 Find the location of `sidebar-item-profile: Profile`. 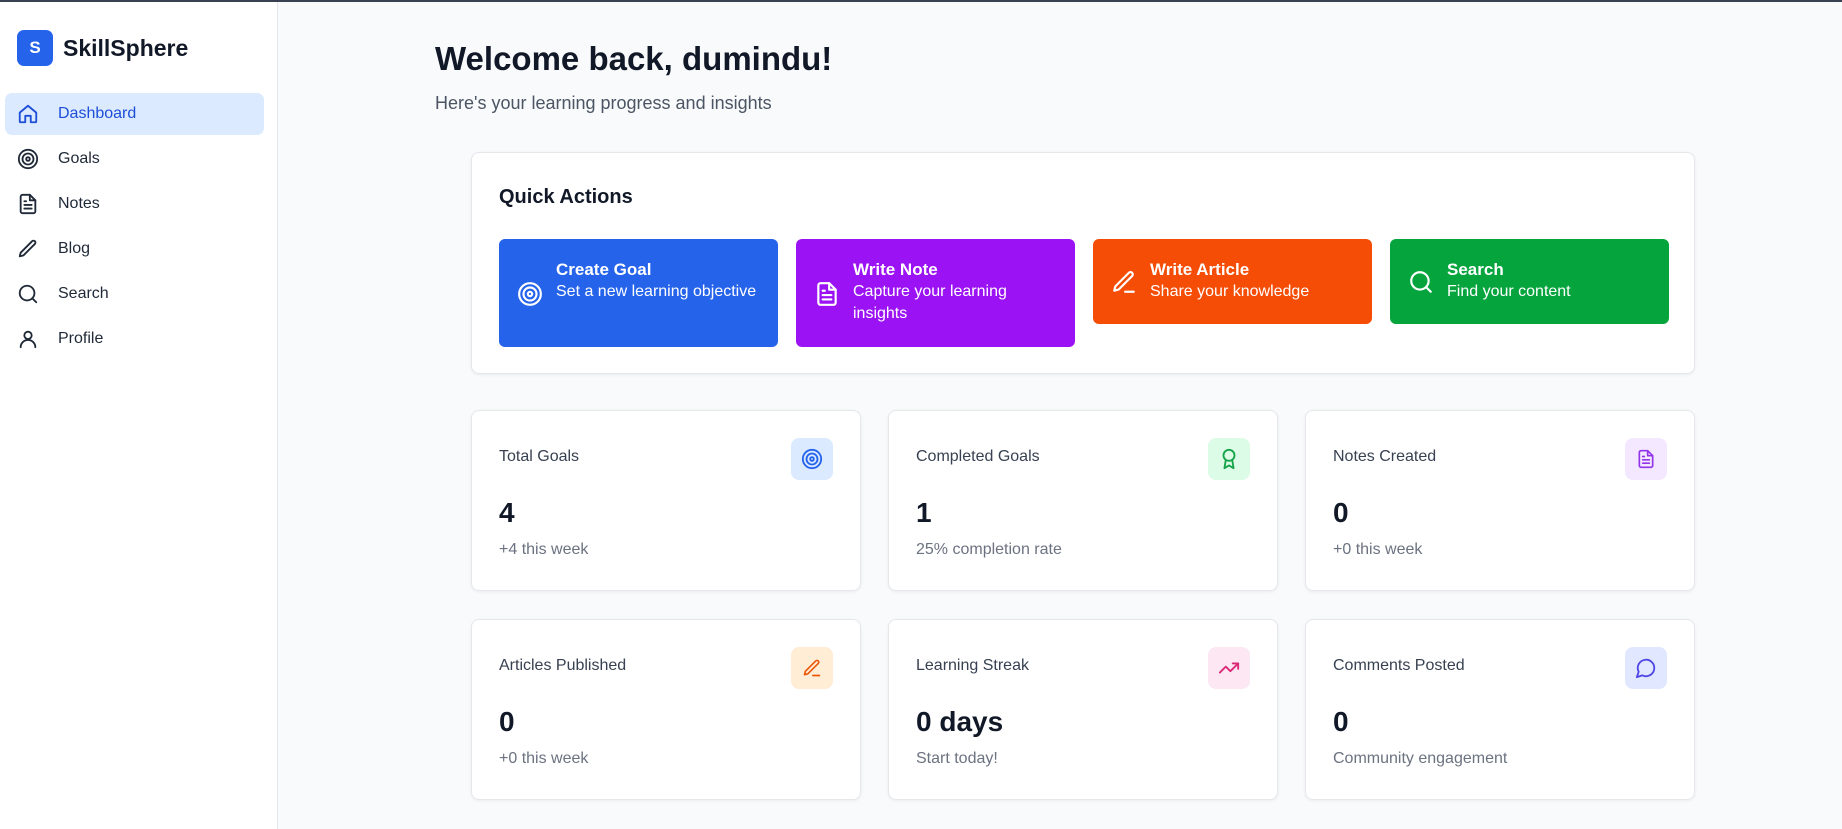

sidebar-item-profile: Profile is located at coordinates (134, 339).